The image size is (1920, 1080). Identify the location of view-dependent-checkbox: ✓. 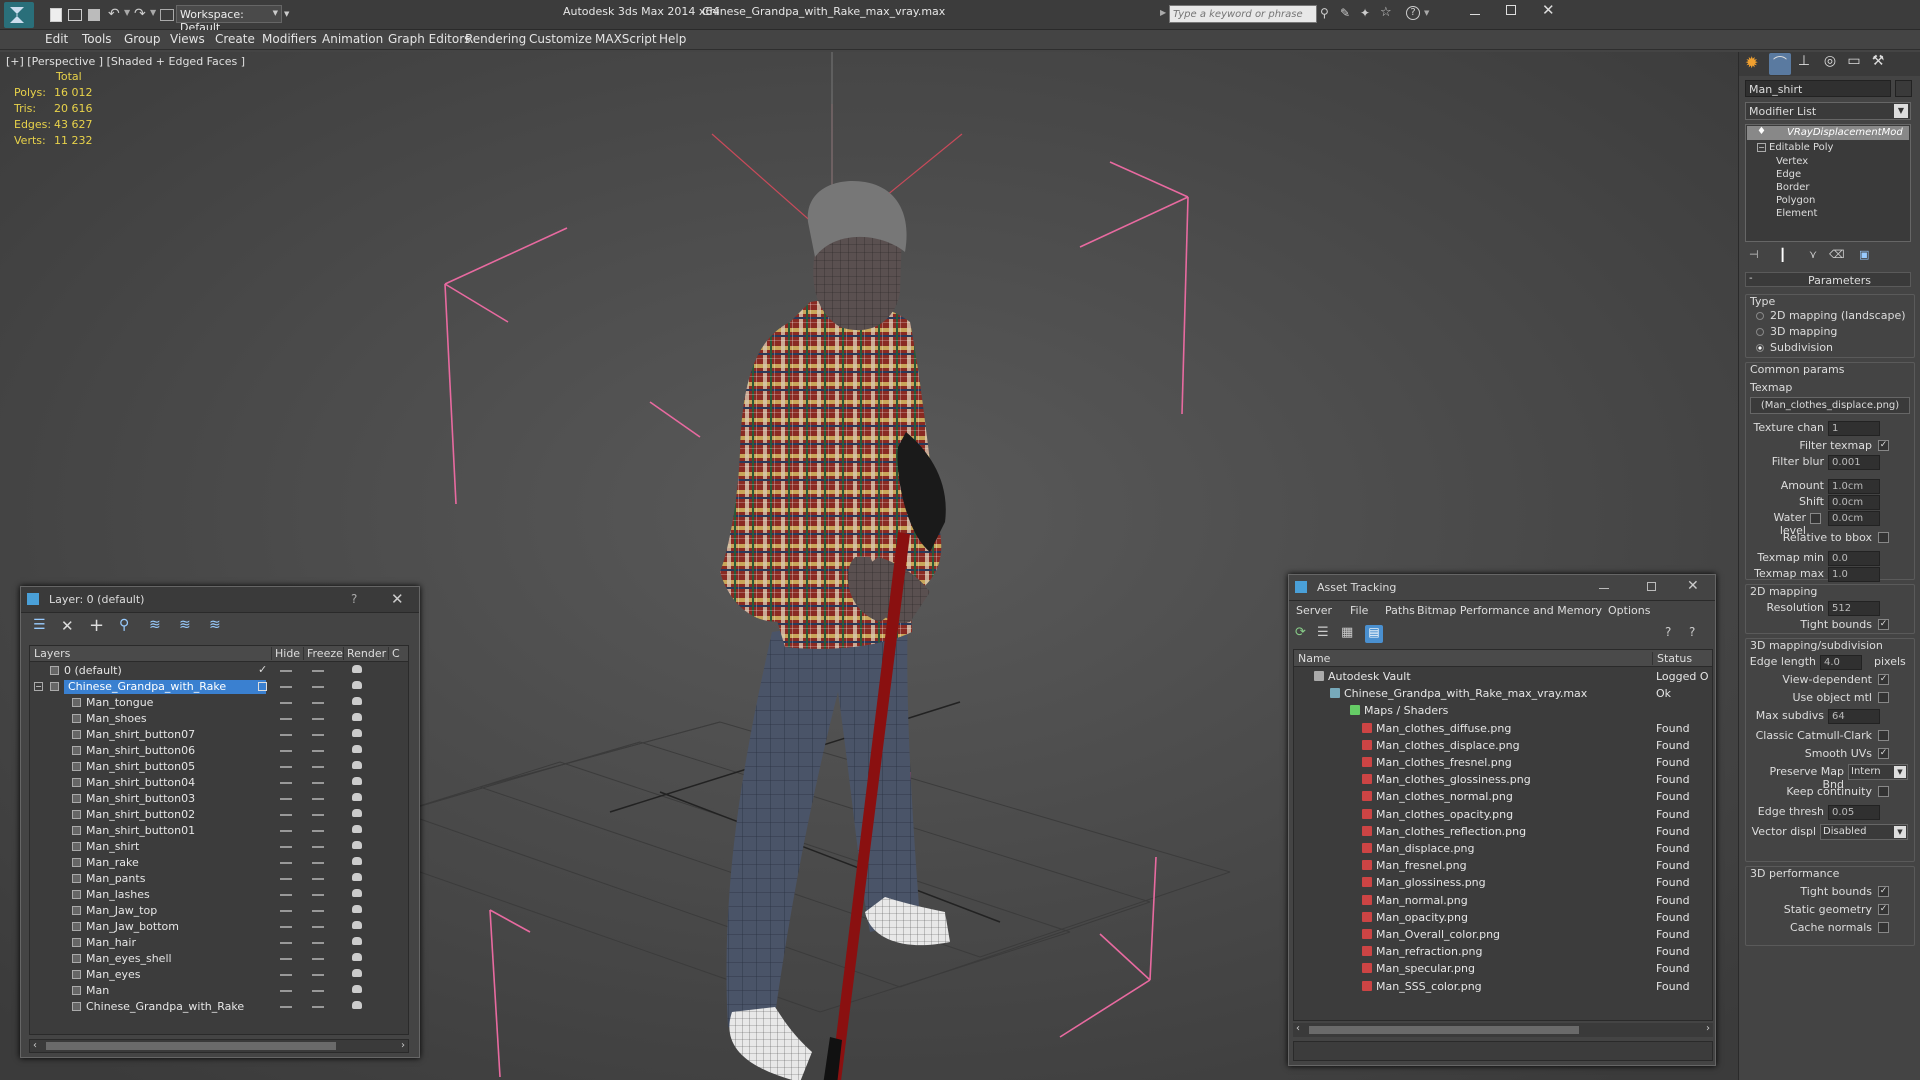
(1883, 679).